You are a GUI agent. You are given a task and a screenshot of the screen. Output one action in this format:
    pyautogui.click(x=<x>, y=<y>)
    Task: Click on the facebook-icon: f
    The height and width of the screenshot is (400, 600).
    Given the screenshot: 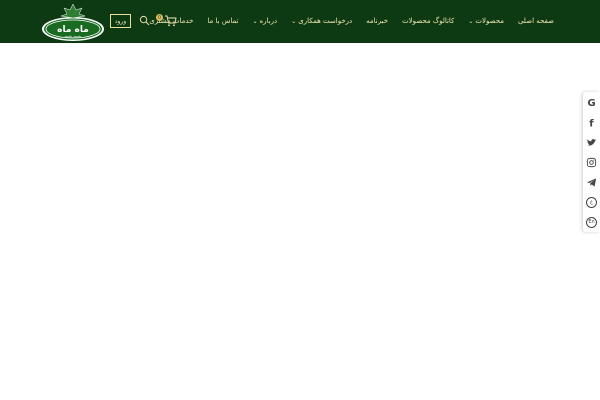 What is the action you would take?
    pyautogui.click(x=591, y=122)
    